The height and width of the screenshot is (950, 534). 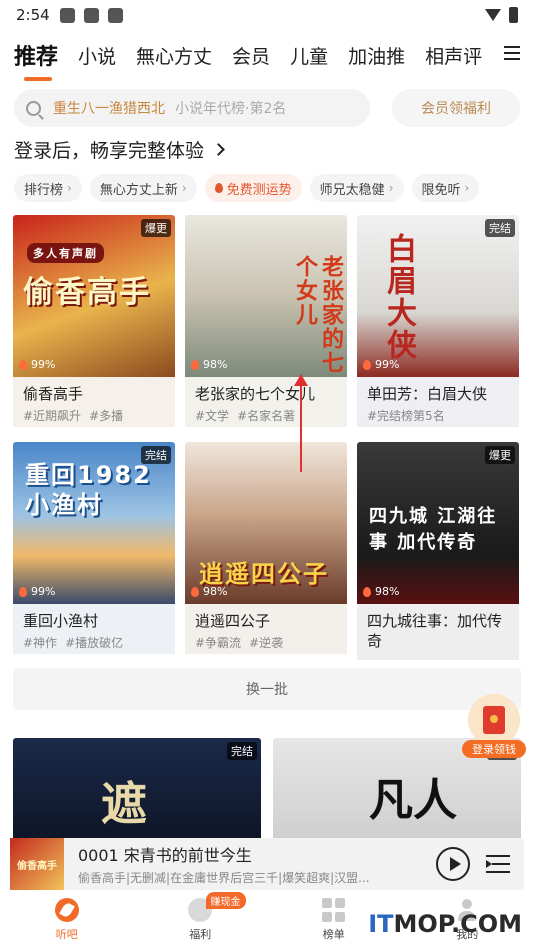 I want to click on book-card: 四九城 江湖往事 加代传奇 爆更 98% 四九城往事：加代传奇, so click(x=438, y=551).